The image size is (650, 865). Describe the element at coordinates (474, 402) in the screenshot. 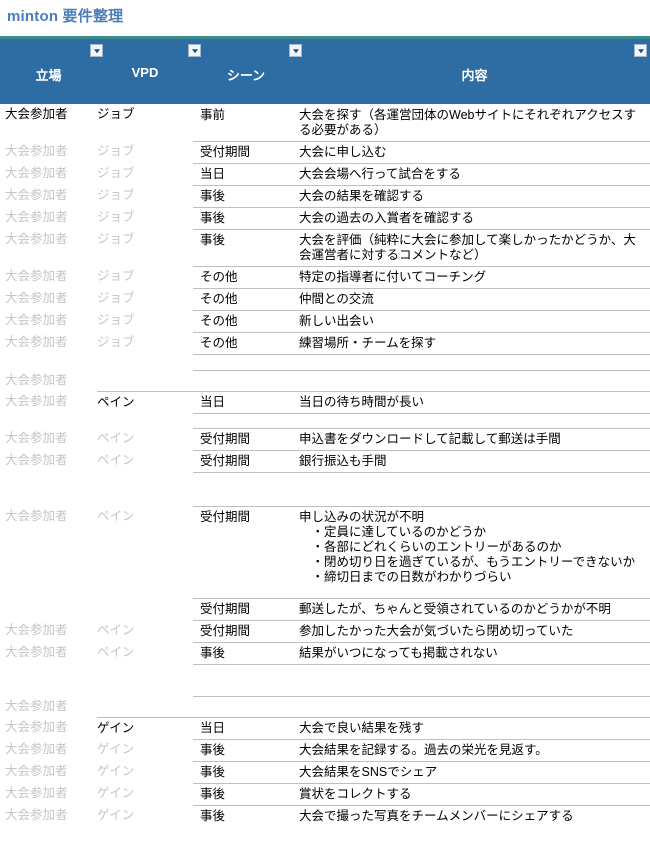

I see `cell-content: 当日の待ち時間が長い` at that location.